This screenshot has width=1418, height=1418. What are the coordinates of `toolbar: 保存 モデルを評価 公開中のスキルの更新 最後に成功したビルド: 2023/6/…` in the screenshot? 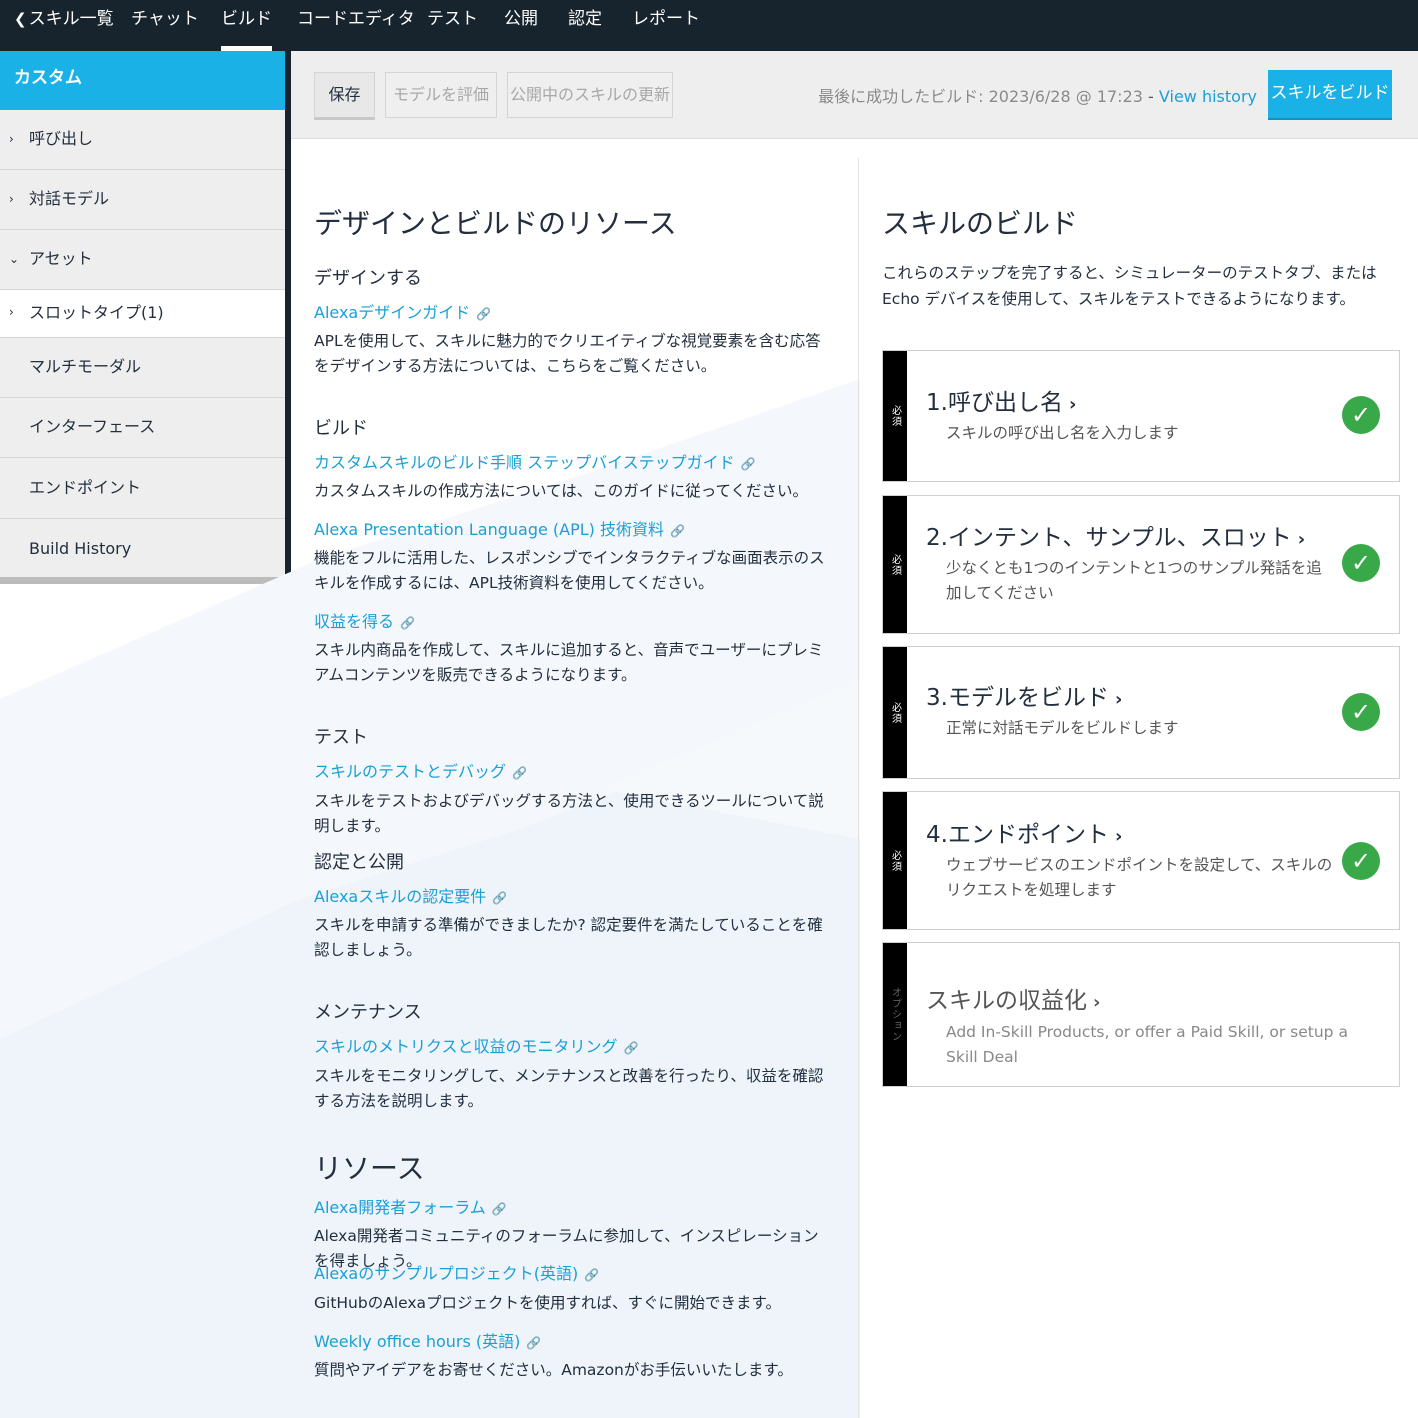 It's located at (854, 95).